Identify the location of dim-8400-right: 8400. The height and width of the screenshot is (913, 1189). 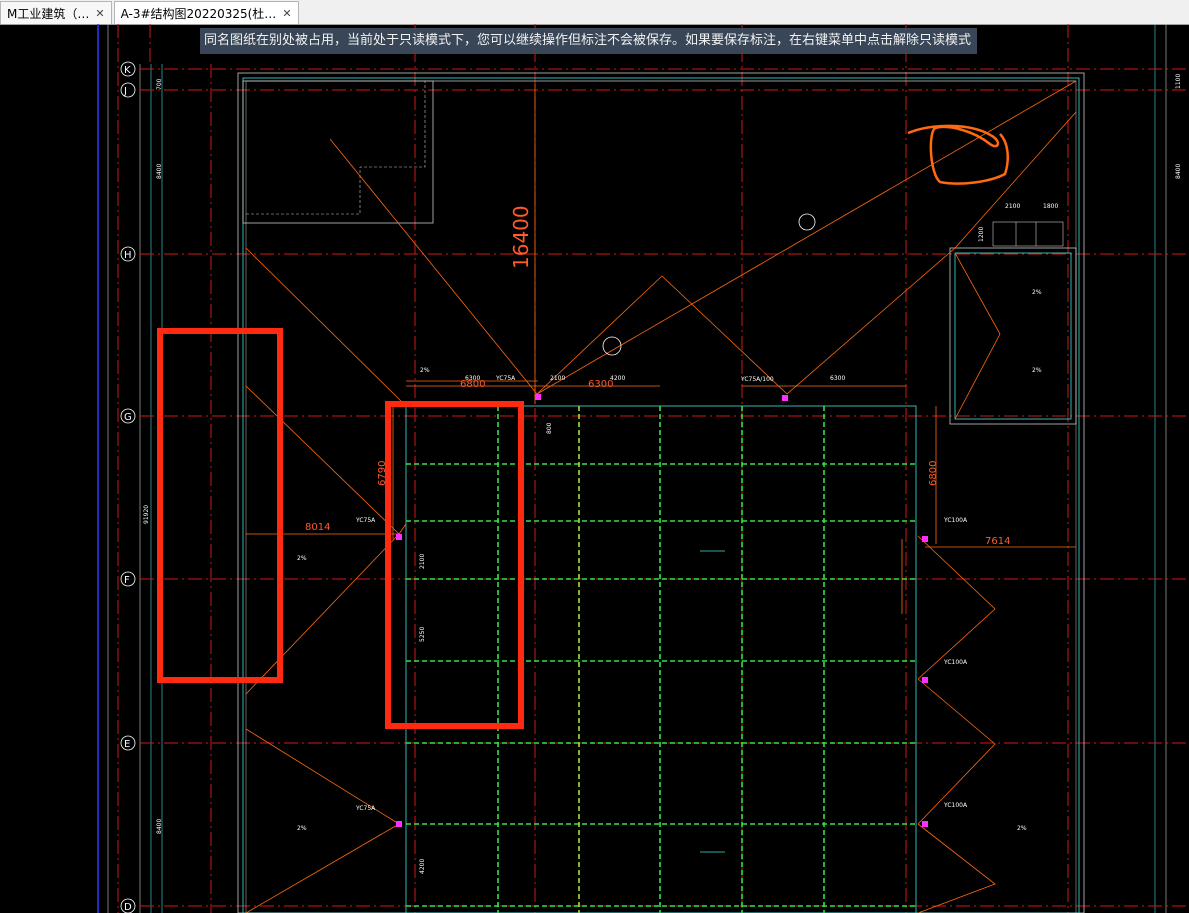
(1178, 171).